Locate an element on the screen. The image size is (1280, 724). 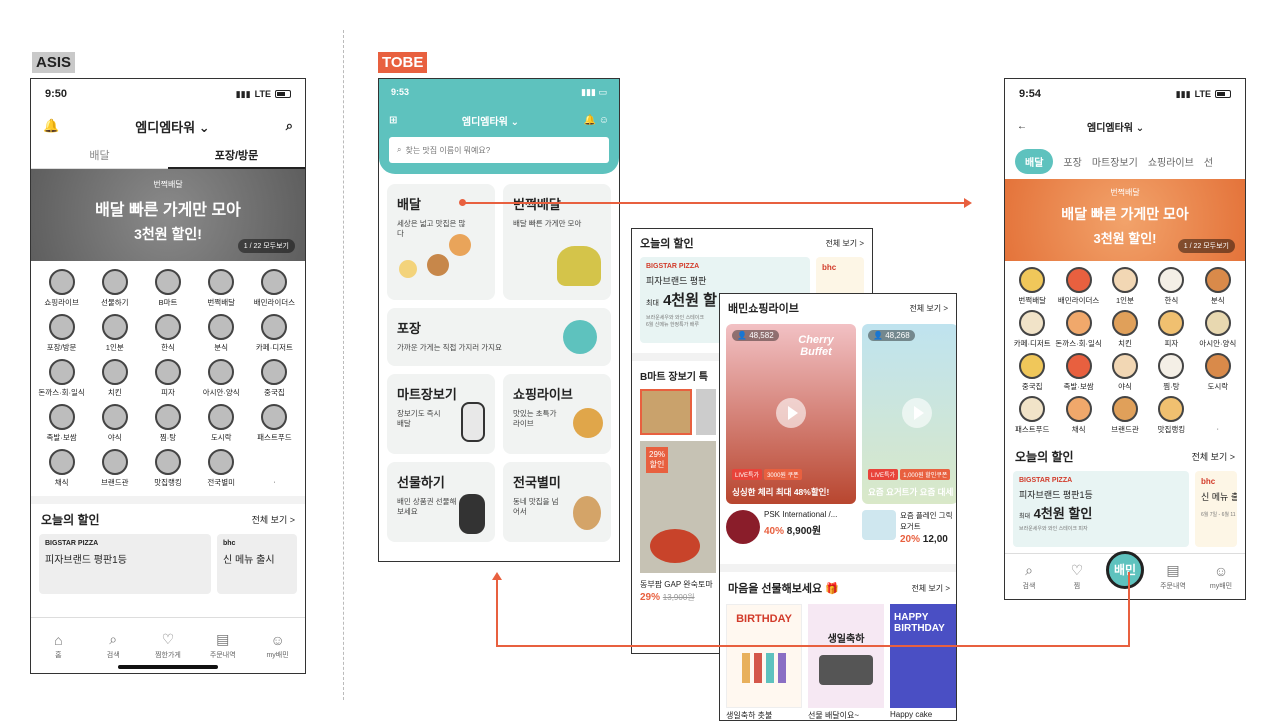
live-product: 요즘 플레인 그릭요거트 20% 12,00 is located at coordinates (909, 527).